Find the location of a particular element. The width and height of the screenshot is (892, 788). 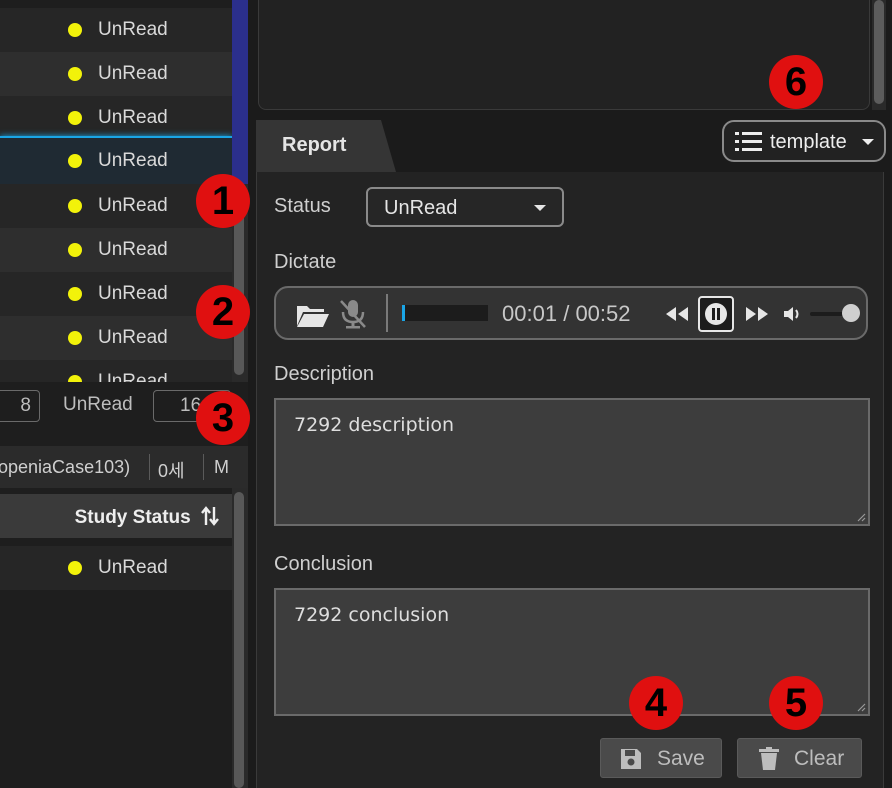

playback-time: 00:01 / 00:52 is located at coordinates (566, 314).